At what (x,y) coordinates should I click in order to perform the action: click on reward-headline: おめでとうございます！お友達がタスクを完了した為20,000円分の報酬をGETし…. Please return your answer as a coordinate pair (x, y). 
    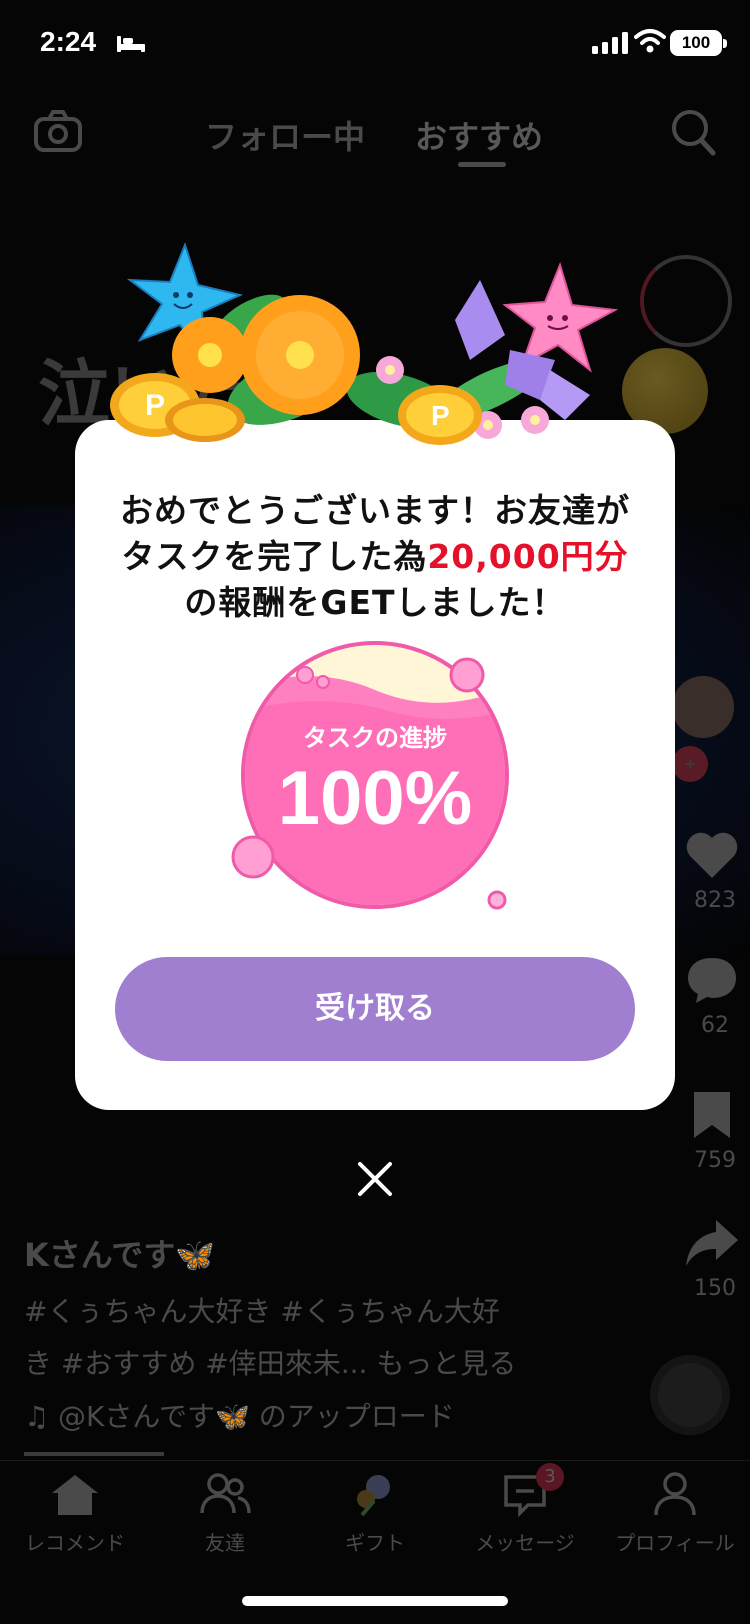
    Looking at the image, I should click on (375, 557).